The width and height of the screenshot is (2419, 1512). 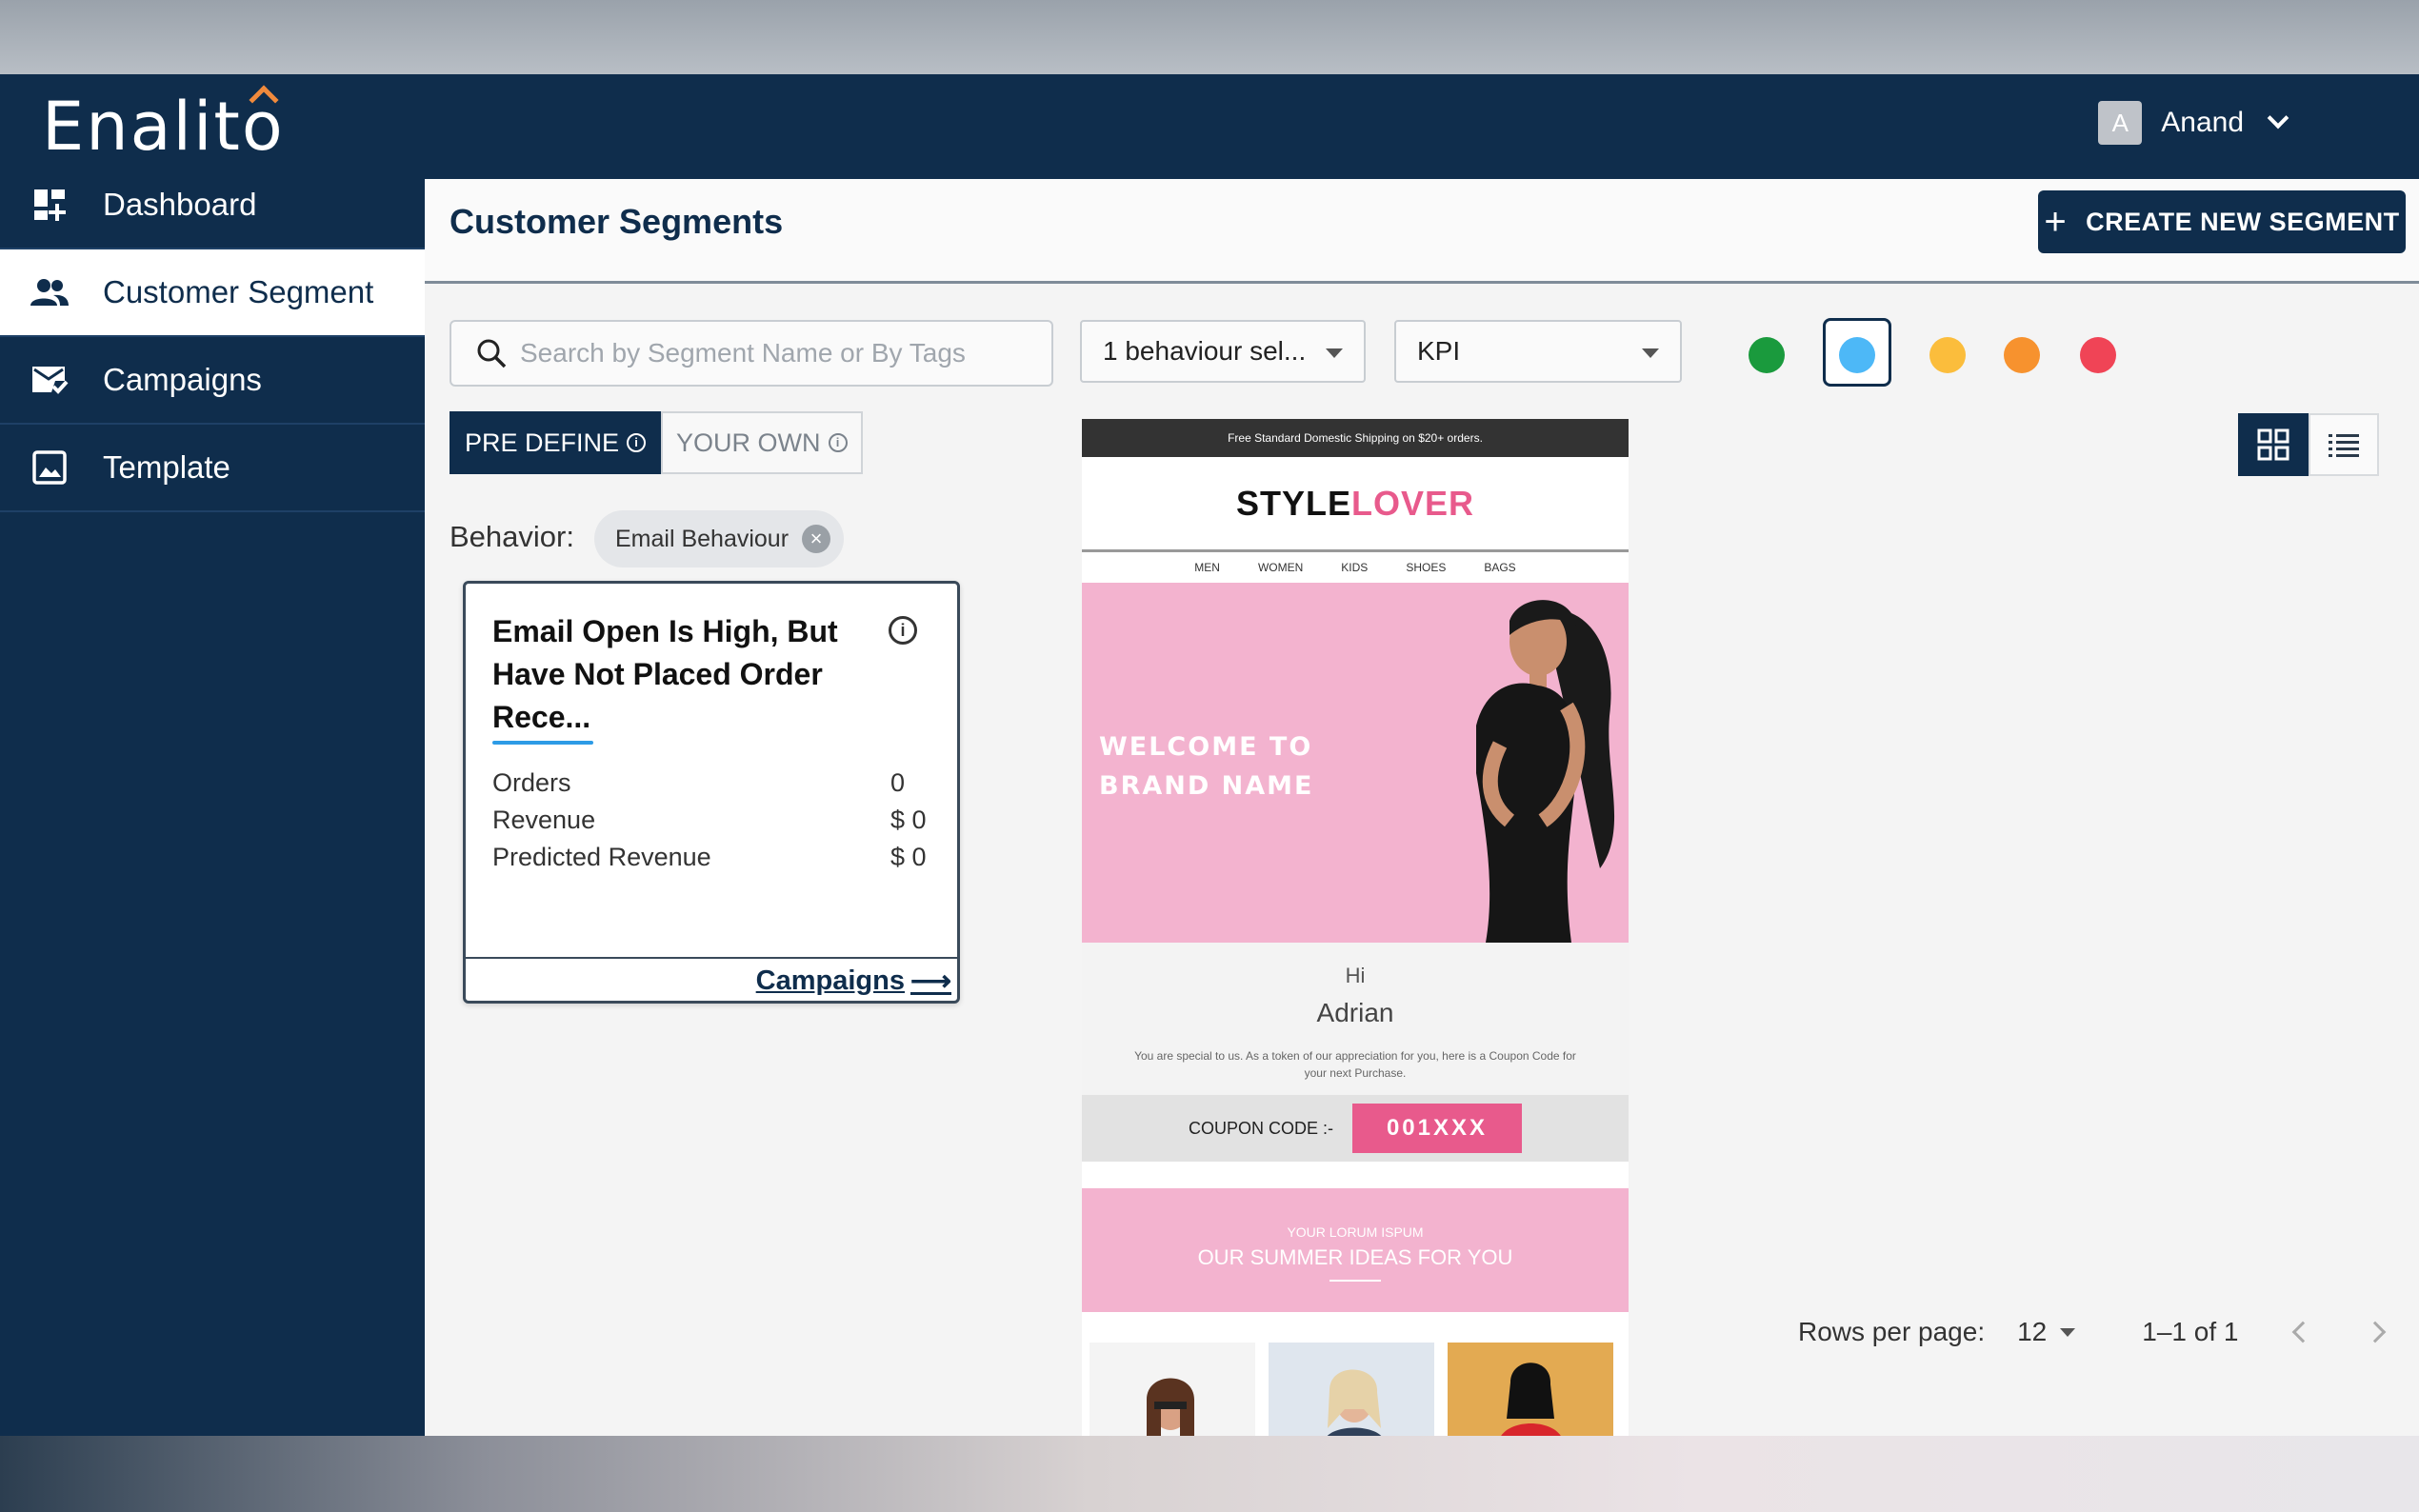 I want to click on preview-products, so click(x=1355, y=1374).